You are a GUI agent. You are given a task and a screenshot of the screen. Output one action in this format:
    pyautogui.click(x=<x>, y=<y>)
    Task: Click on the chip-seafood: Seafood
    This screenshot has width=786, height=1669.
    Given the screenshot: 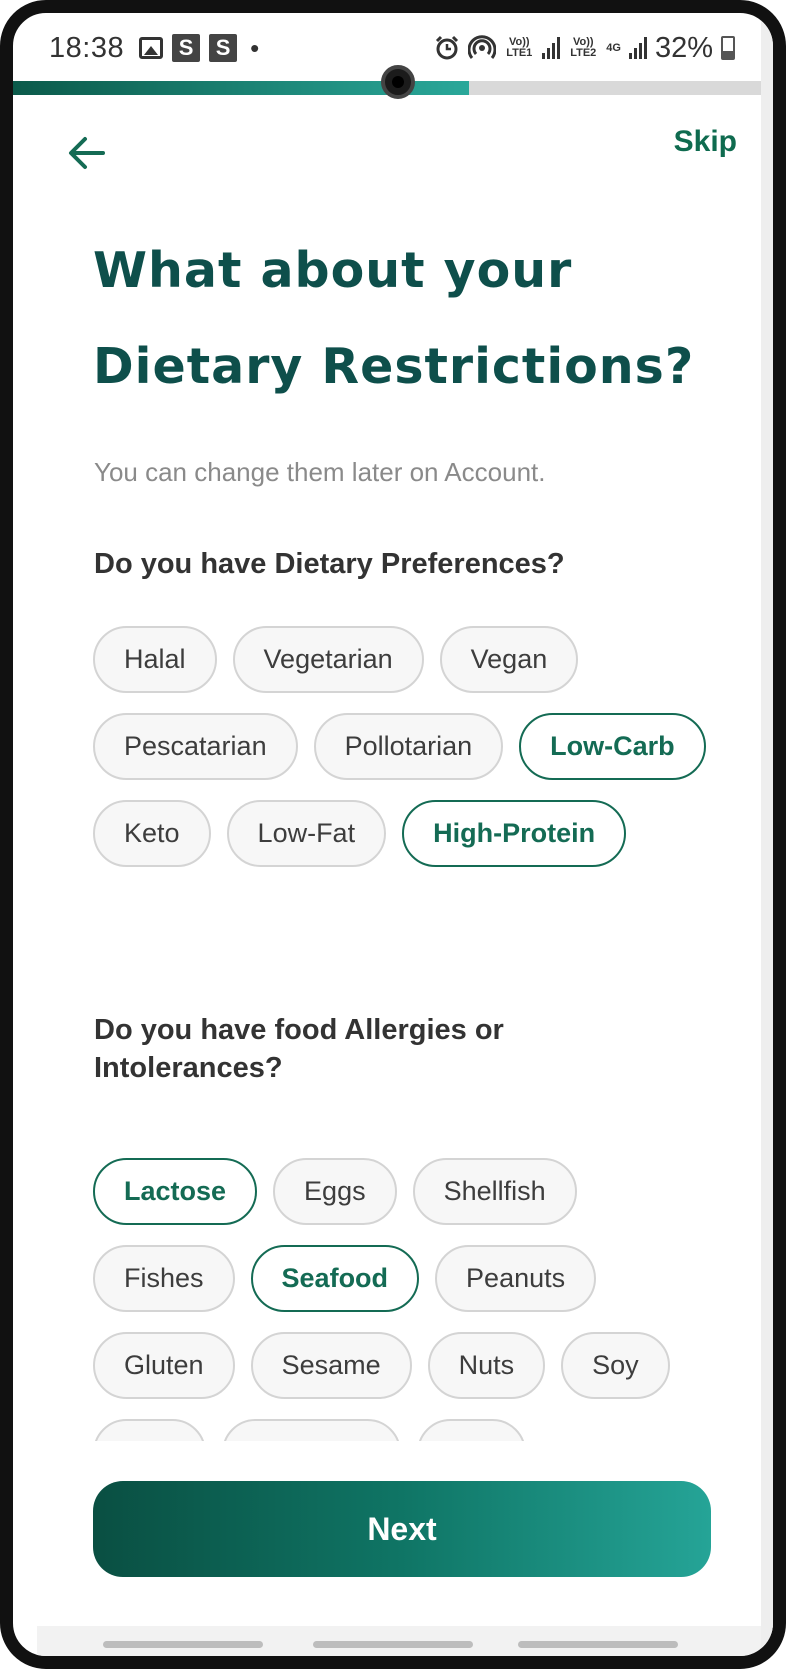 What is the action you would take?
    pyautogui.click(x=335, y=1278)
    